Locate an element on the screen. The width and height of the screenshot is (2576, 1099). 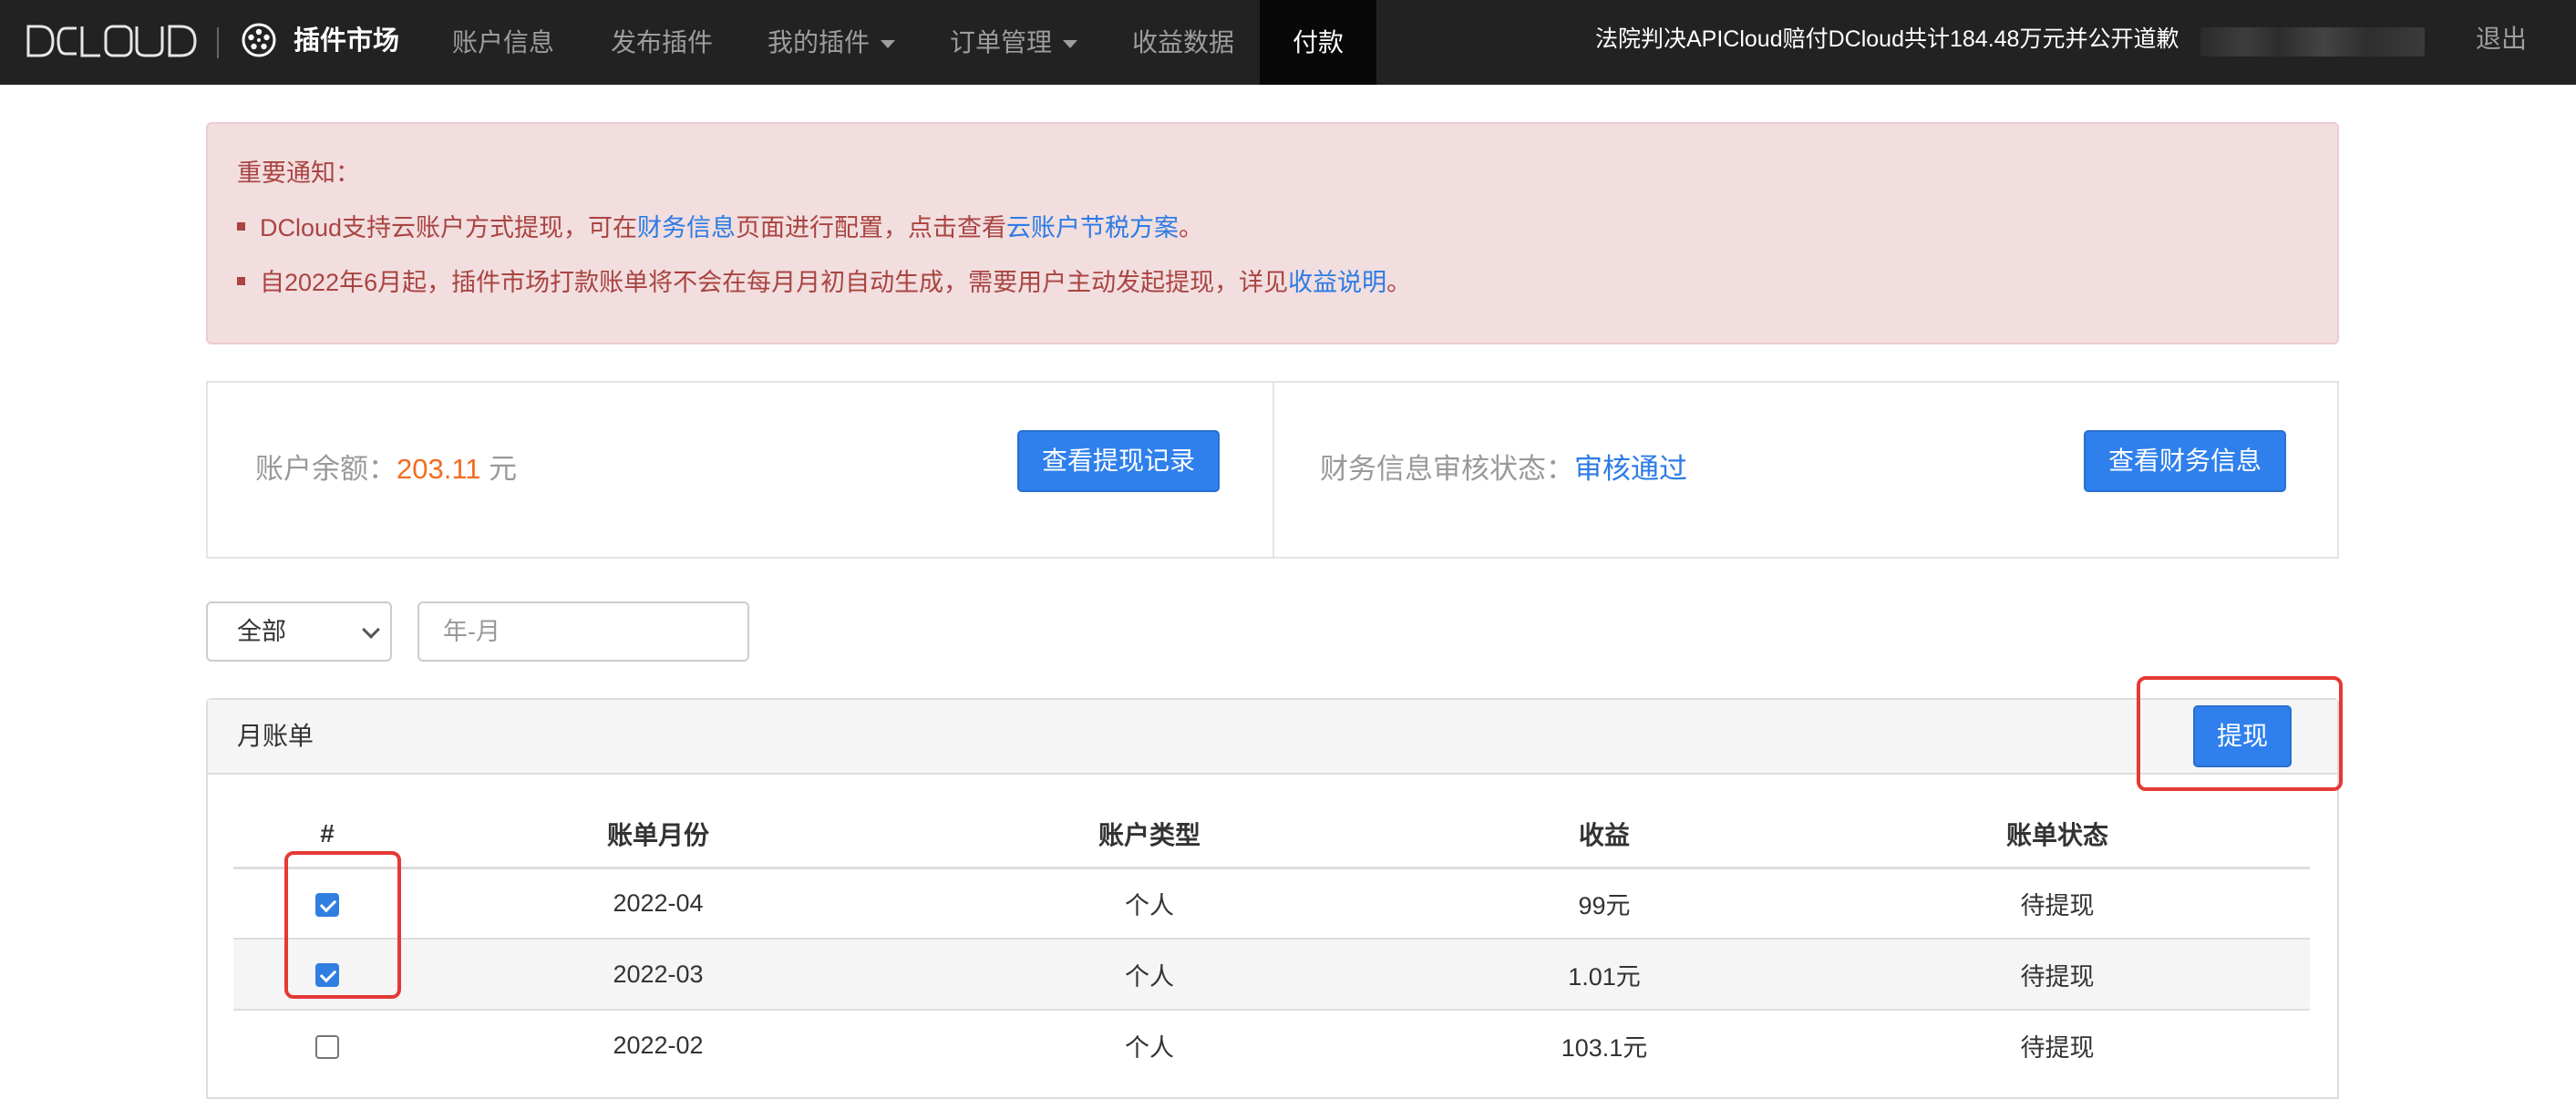
bill-month-cell: 2022-02 is located at coordinates (658, 1045).